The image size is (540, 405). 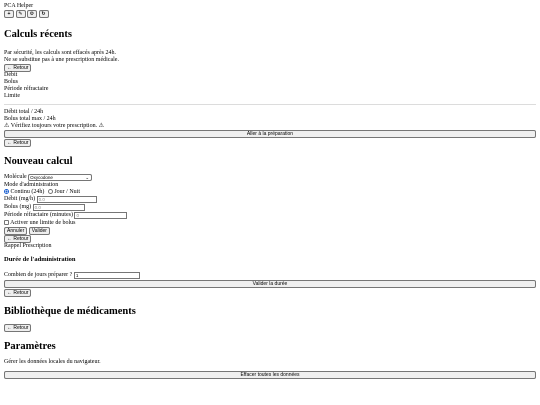 I want to click on recent-back-button-2: ← Retour, so click(x=18, y=143).